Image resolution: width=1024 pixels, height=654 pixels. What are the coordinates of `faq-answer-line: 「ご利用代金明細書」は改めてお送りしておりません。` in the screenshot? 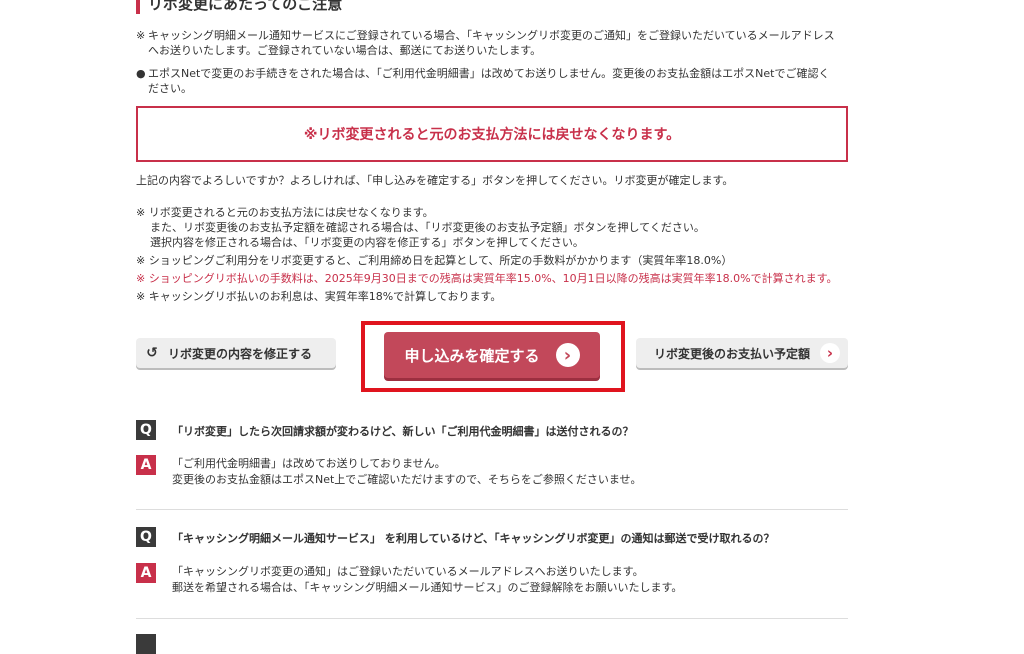 It's located at (309, 463).